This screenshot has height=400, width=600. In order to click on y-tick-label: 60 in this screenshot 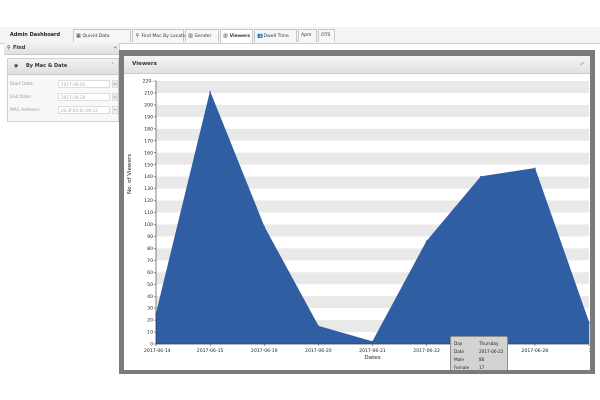, I will do `click(150, 273)`.